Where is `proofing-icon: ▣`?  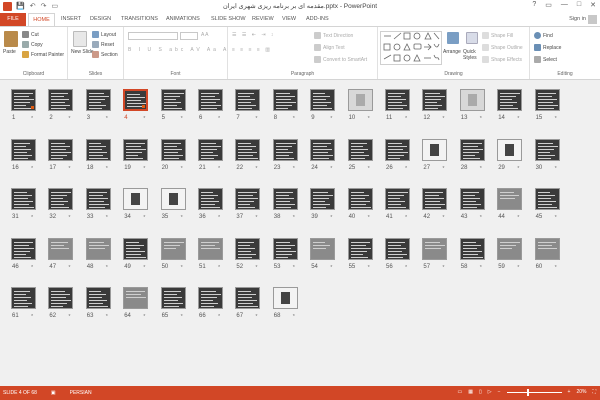
proofing-icon: ▣ is located at coordinates (53, 393).